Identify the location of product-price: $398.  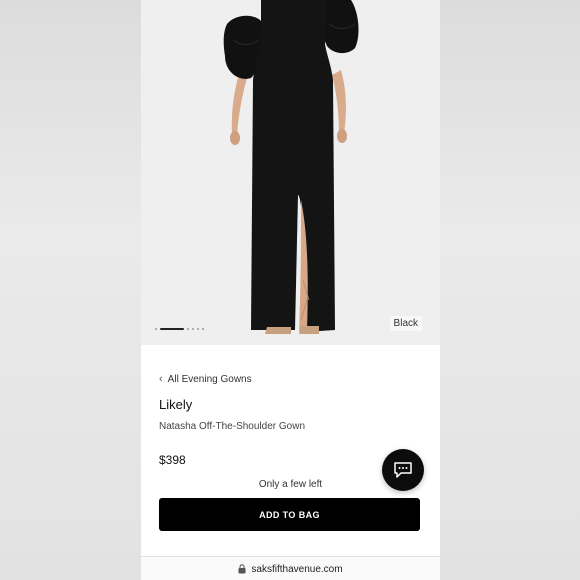
(172, 460).